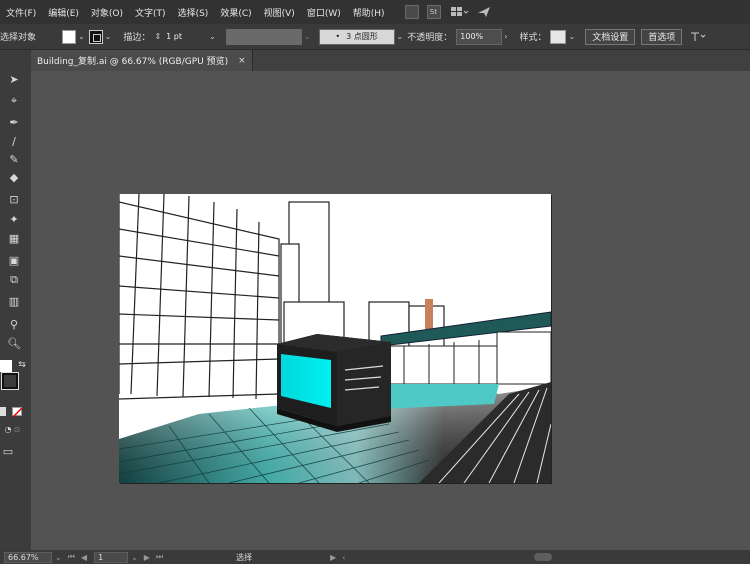  What do you see at coordinates (662, 36) in the screenshot?
I see `preferences-button: 首选项` at bounding box center [662, 36].